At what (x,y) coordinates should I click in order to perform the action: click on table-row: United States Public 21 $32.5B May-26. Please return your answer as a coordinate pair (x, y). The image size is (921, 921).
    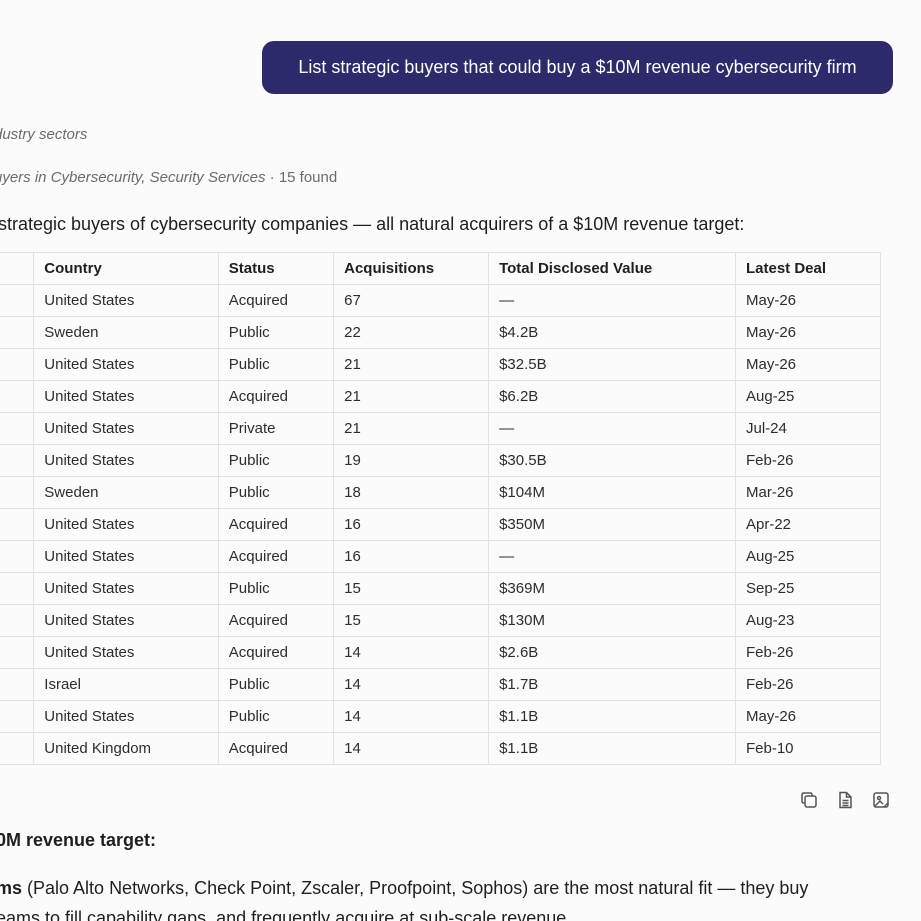
    Looking at the image, I should click on (440, 364).